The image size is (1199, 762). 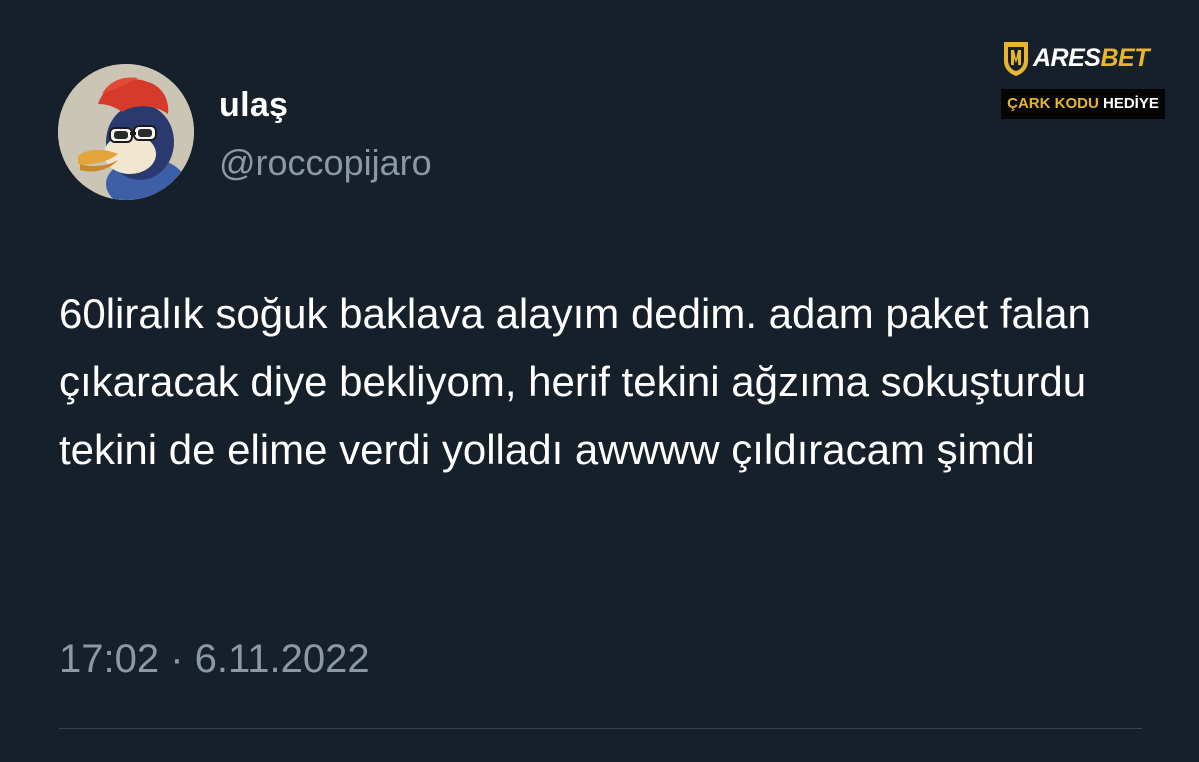 I want to click on woodpecker-avatar-image, so click(x=126, y=132).